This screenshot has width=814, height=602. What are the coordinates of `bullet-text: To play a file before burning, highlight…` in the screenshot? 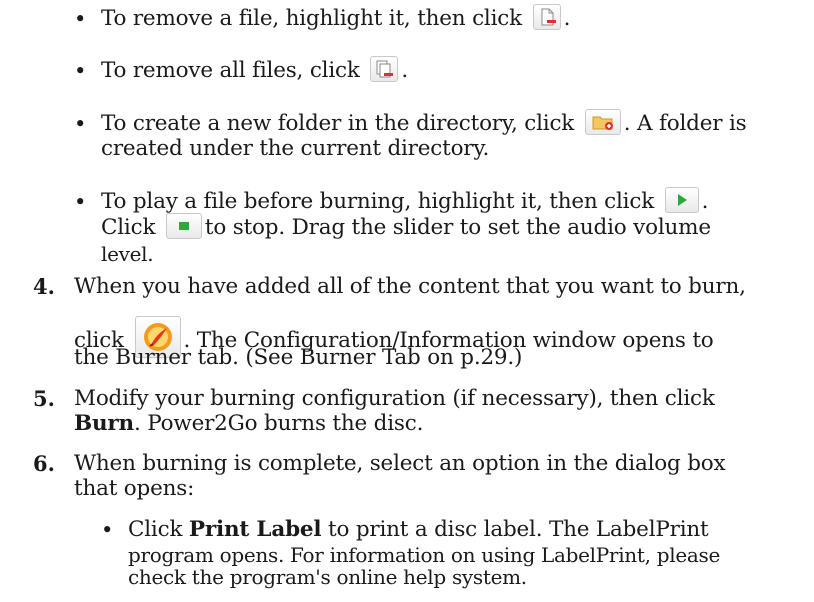 It's located at (378, 201).